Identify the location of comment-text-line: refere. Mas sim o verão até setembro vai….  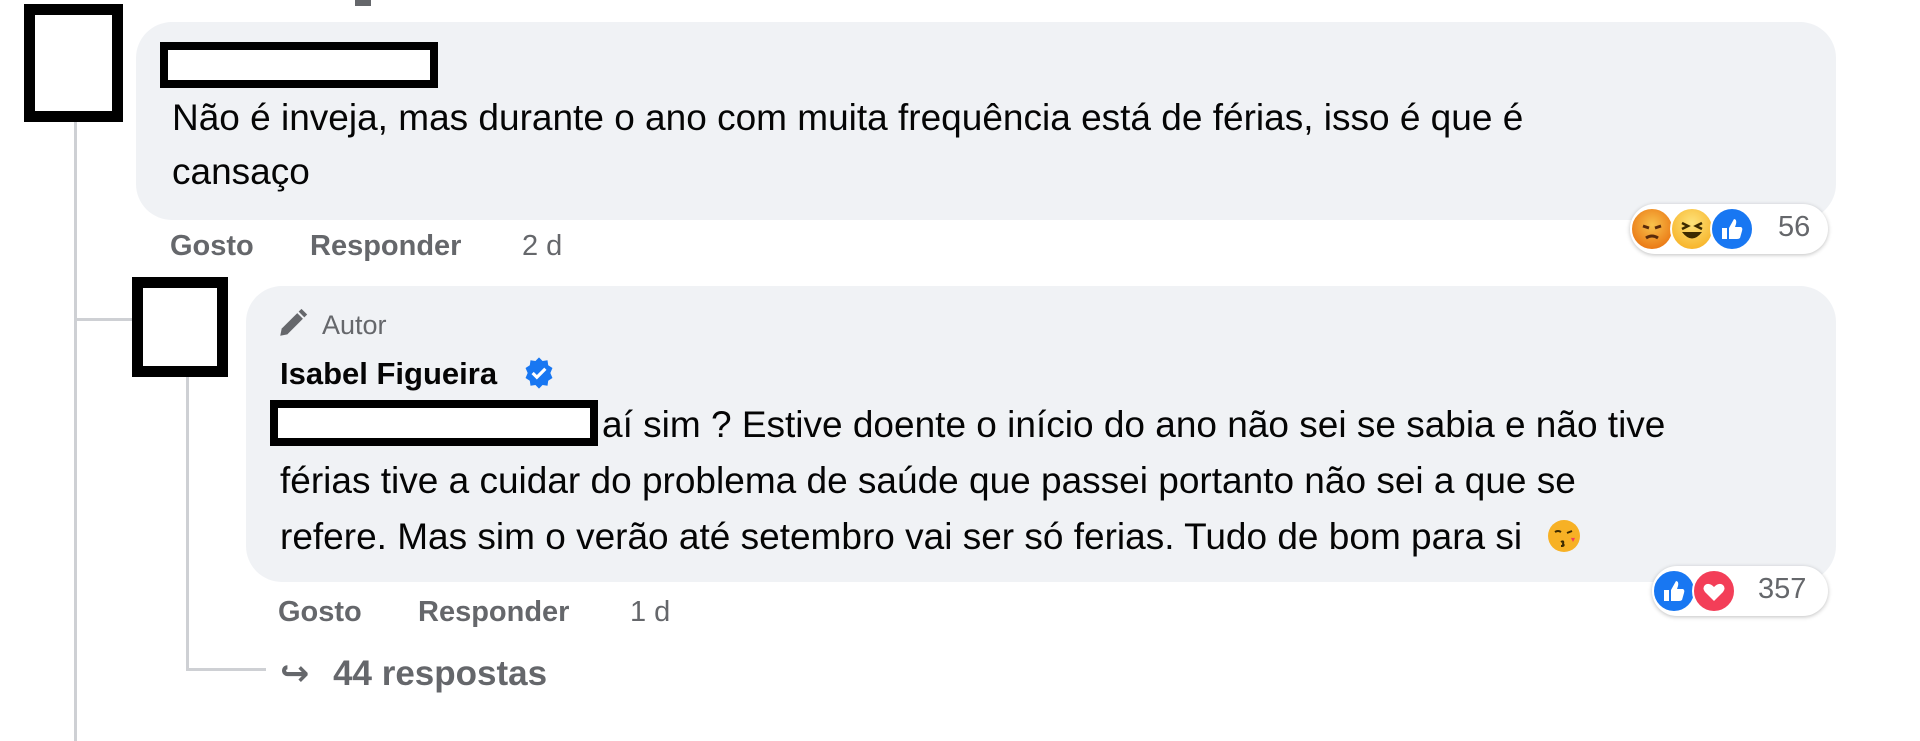
(931, 536).